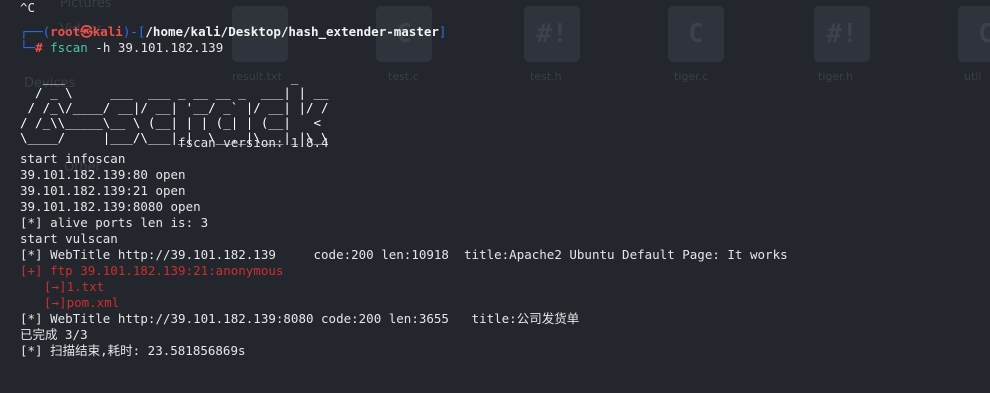 The width and height of the screenshot is (990, 393). I want to click on output-line: [*] 扫描结束,耗时: 23.581856869s, so click(133, 350).